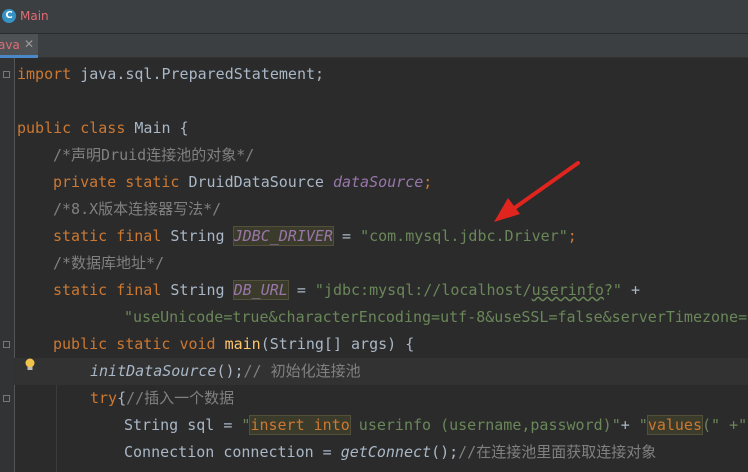 This screenshot has height=472, width=748. I want to click on lightbulb-icon, so click(30, 365).